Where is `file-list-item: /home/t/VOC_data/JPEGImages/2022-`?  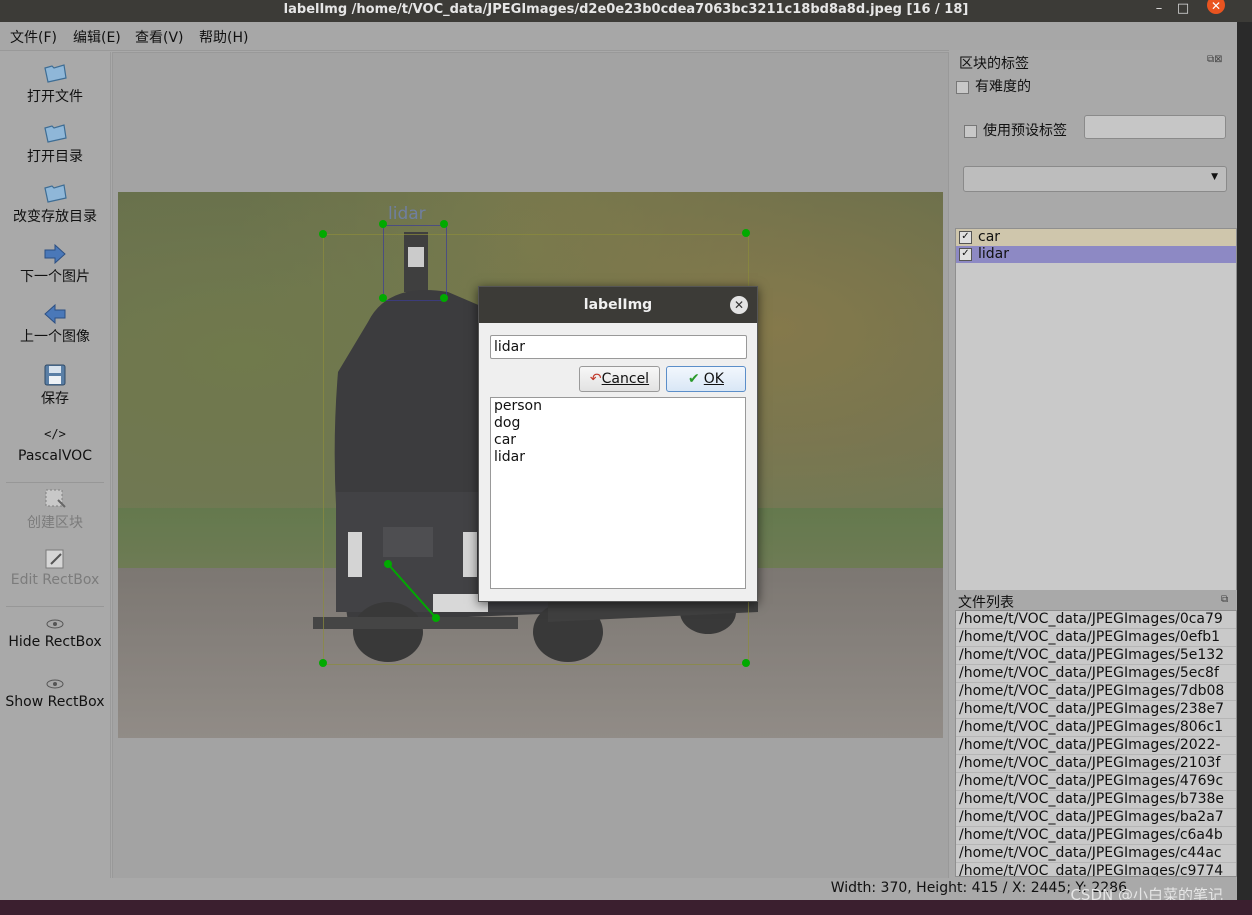 file-list-item: /home/t/VOC_data/JPEGImages/2022- is located at coordinates (1096, 746).